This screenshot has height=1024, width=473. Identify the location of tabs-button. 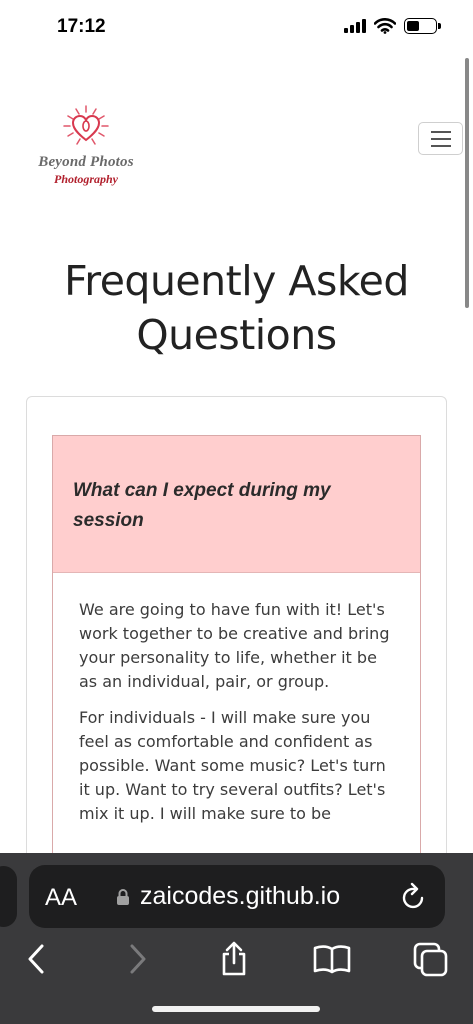
(430, 959).